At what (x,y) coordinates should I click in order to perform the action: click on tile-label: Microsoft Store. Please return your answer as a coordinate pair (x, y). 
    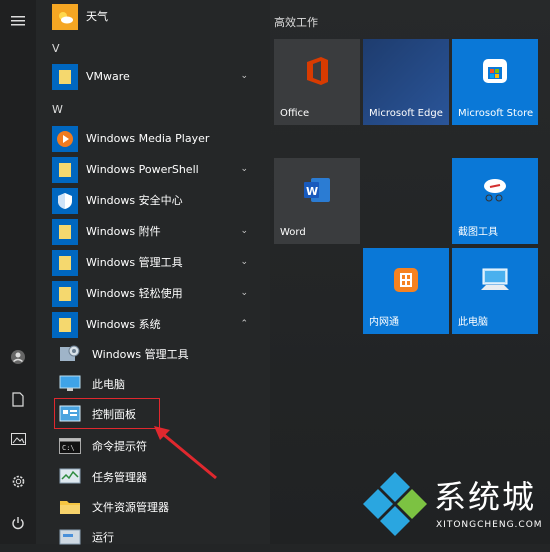
    Looking at the image, I should click on (496, 113).